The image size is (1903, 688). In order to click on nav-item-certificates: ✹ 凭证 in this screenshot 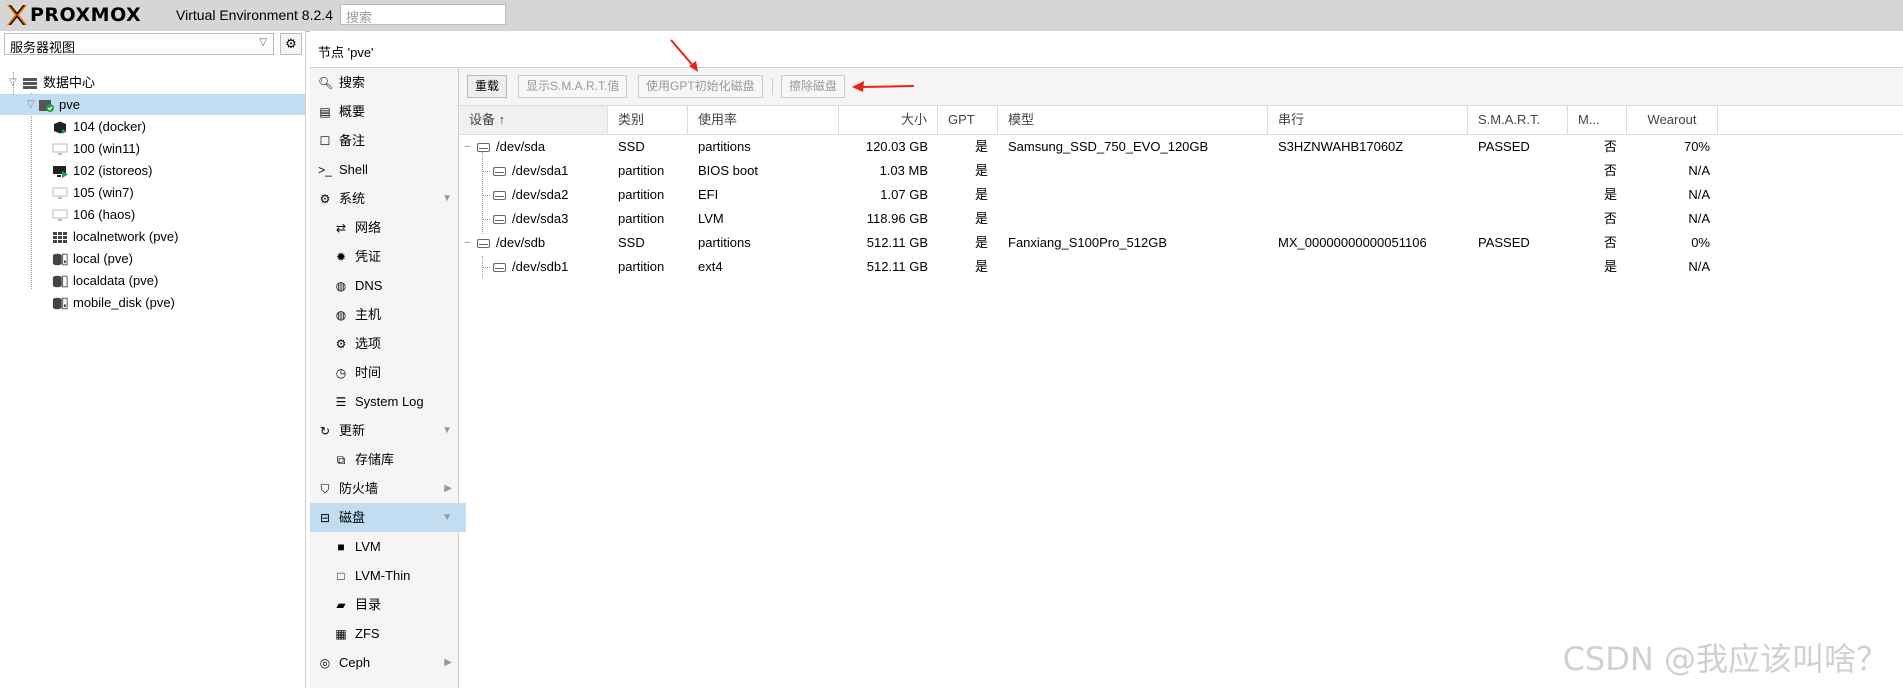, I will do `click(396, 256)`.